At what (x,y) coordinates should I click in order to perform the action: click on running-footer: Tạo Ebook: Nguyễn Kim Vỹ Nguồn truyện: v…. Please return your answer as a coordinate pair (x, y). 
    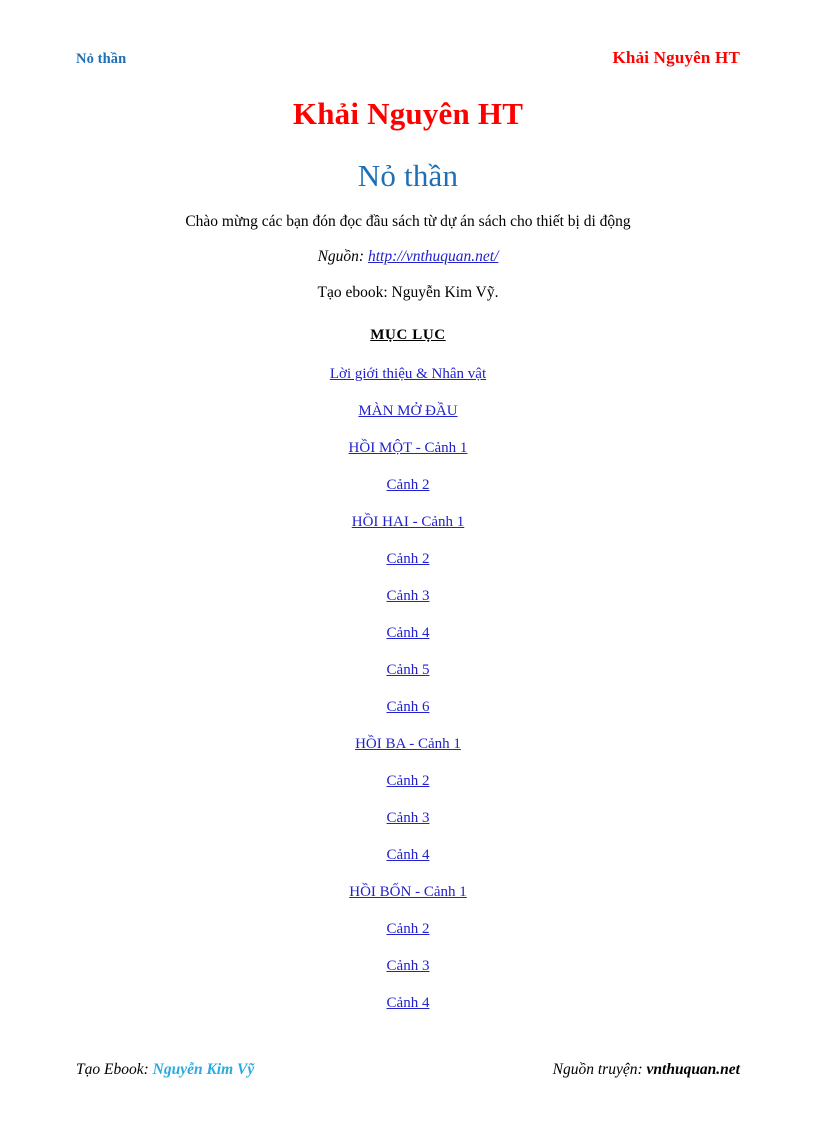
    Looking at the image, I should click on (408, 1070).